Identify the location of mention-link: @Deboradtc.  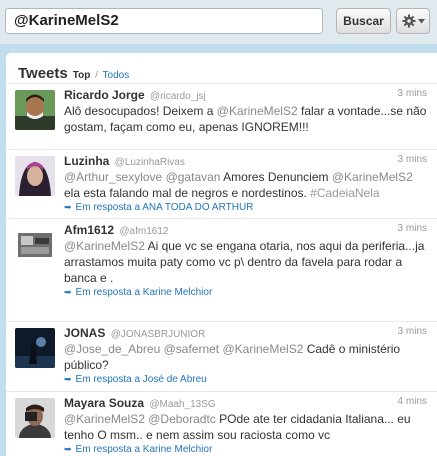
(182, 419).